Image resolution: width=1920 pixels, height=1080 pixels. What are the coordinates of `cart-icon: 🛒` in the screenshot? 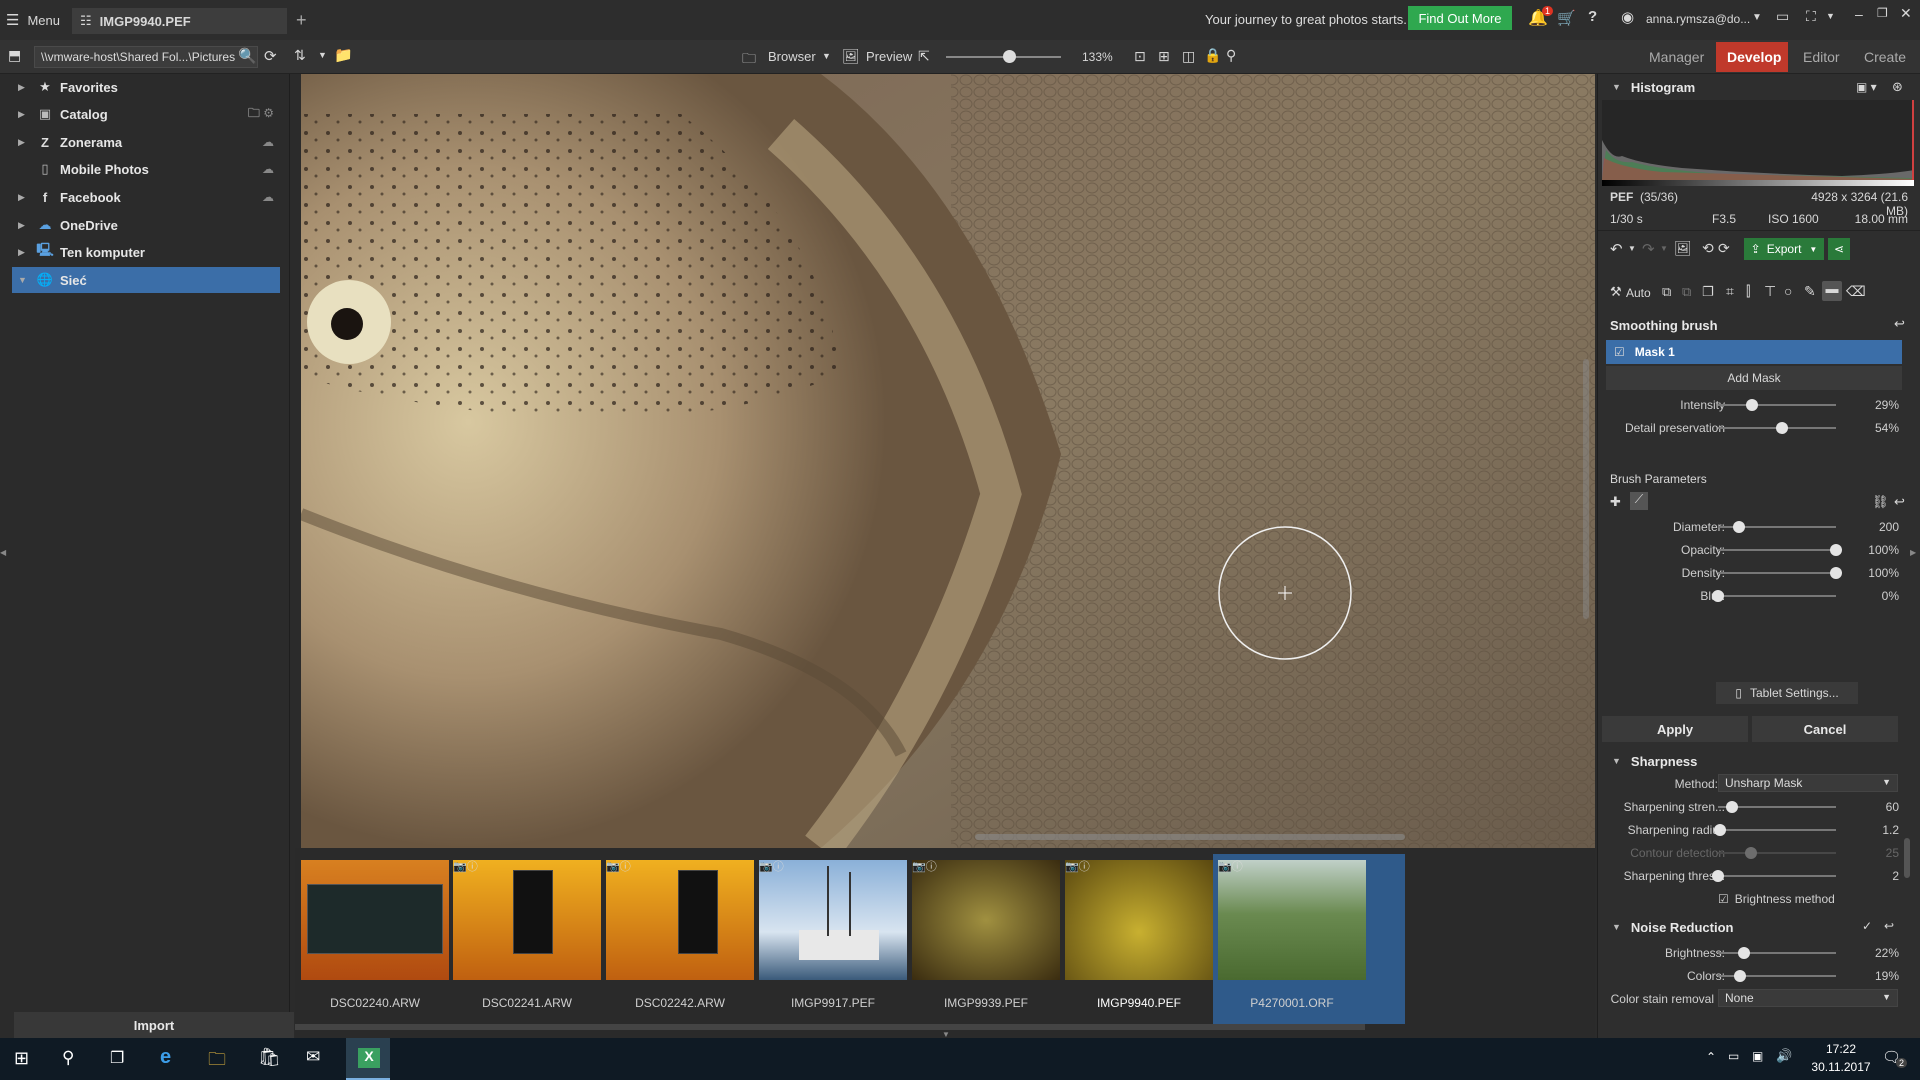 It's located at (1566, 18).